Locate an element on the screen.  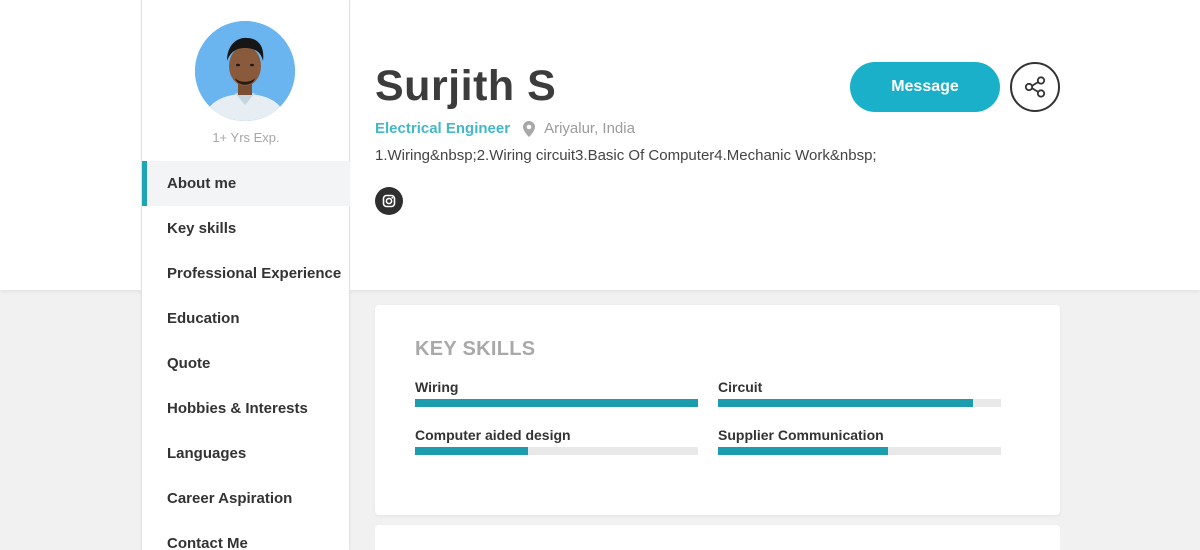
sidebar-item-professional-experience: Professional Experience is located at coordinates (246, 273).